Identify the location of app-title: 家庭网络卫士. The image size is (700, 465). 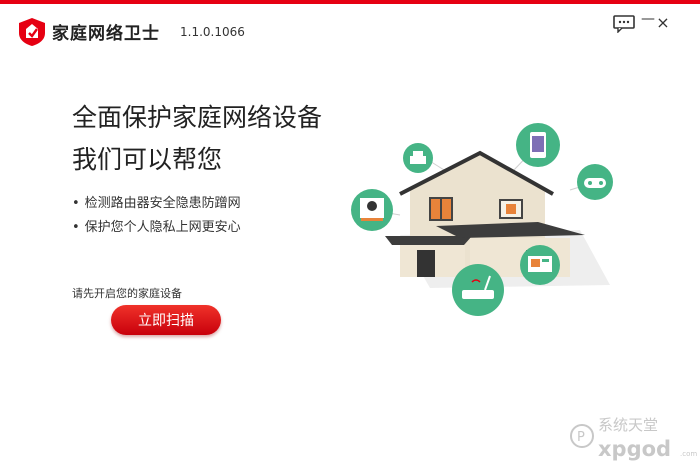
(106, 34).